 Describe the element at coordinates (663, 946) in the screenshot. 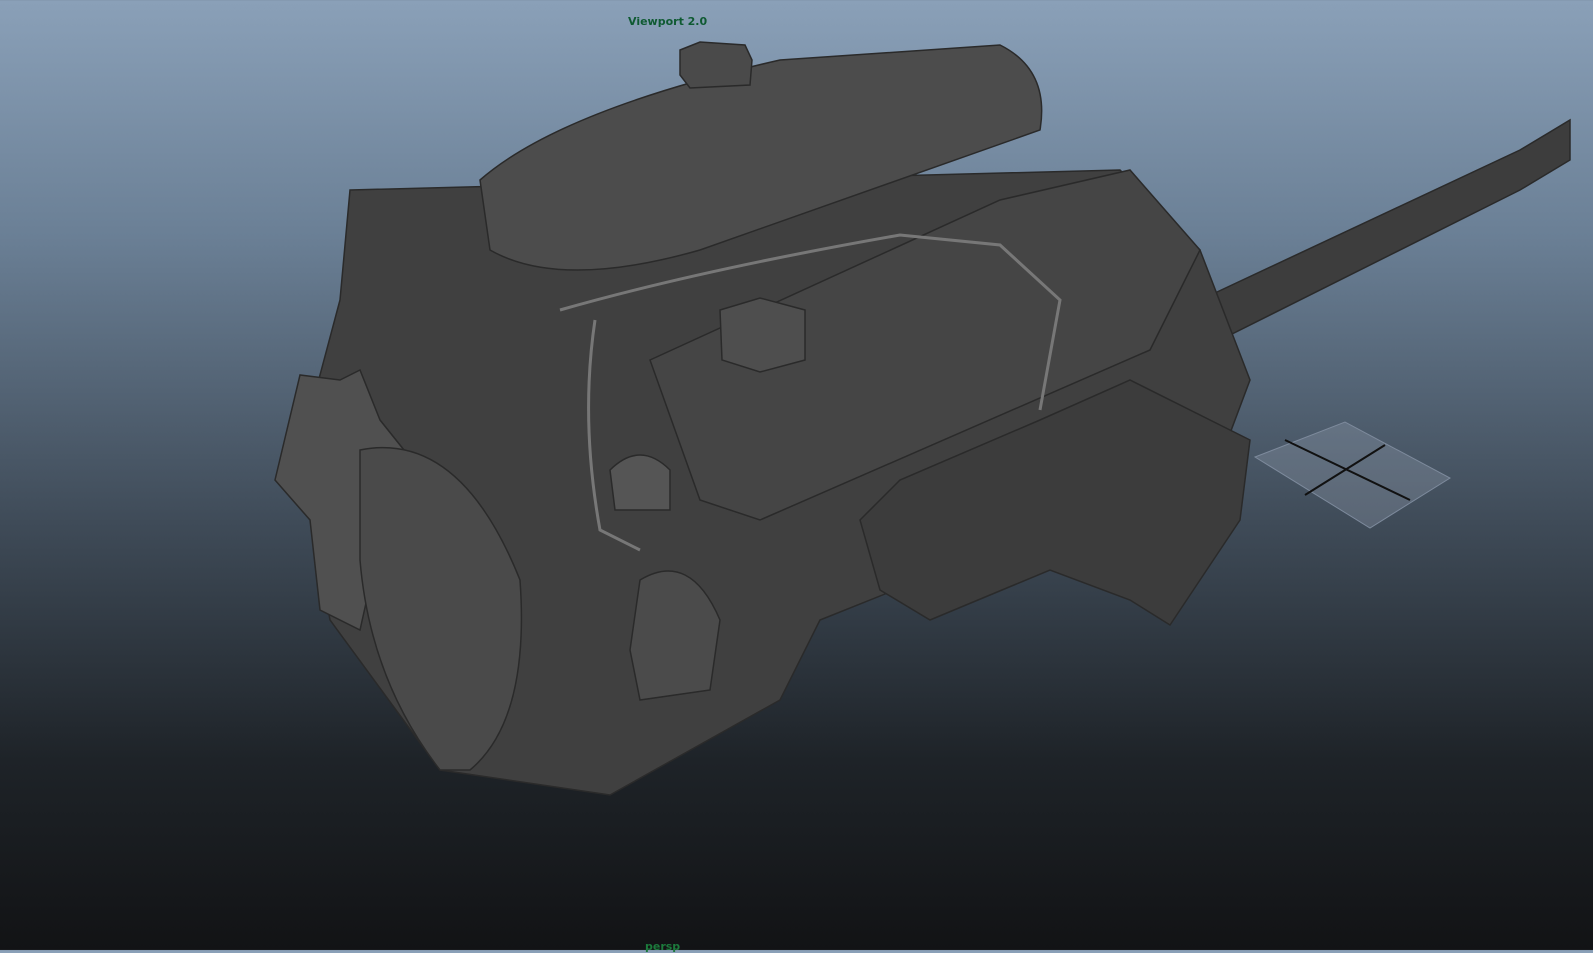

I see `camera-name-label: persp` at that location.